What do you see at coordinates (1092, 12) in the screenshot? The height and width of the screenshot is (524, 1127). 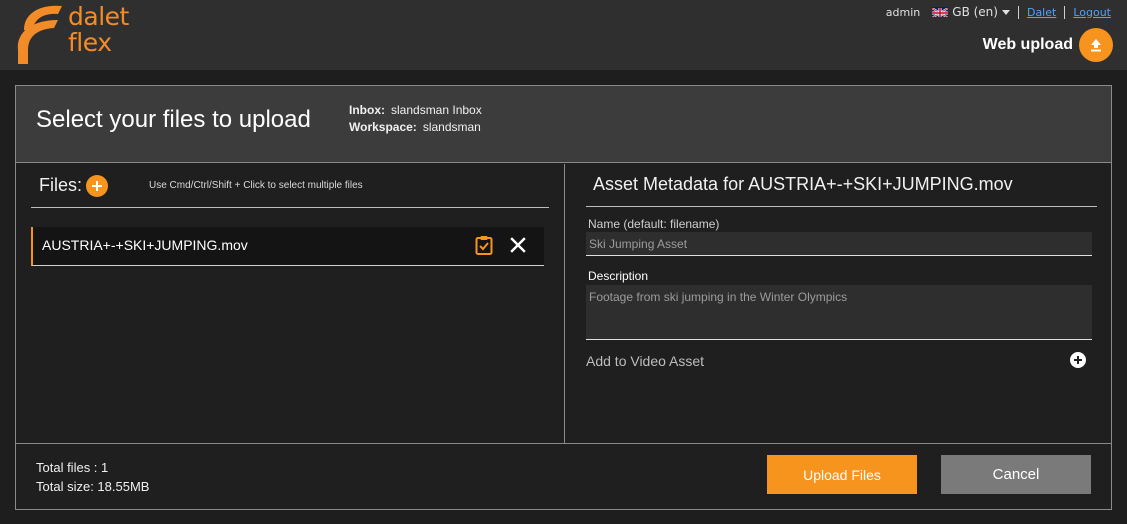 I see `logout-link: Logout` at bounding box center [1092, 12].